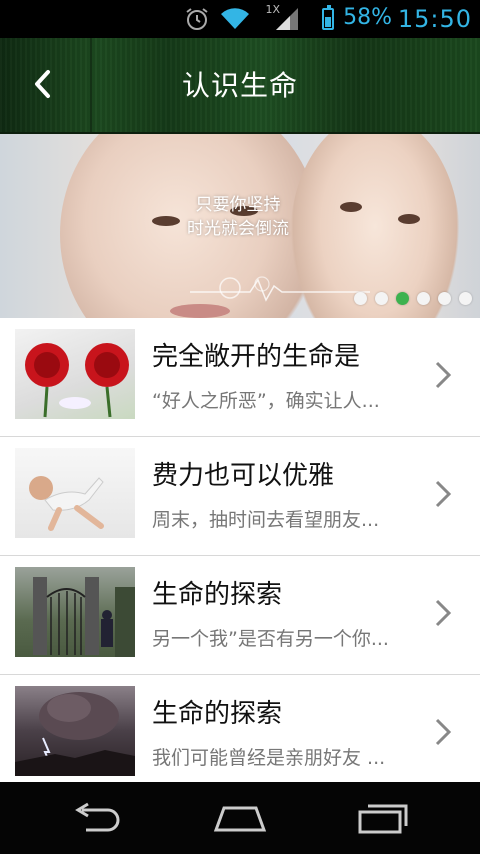 This screenshot has width=480, height=854. What do you see at coordinates (402, 298) in the screenshot?
I see `page-dot-active` at bounding box center [402, 298].